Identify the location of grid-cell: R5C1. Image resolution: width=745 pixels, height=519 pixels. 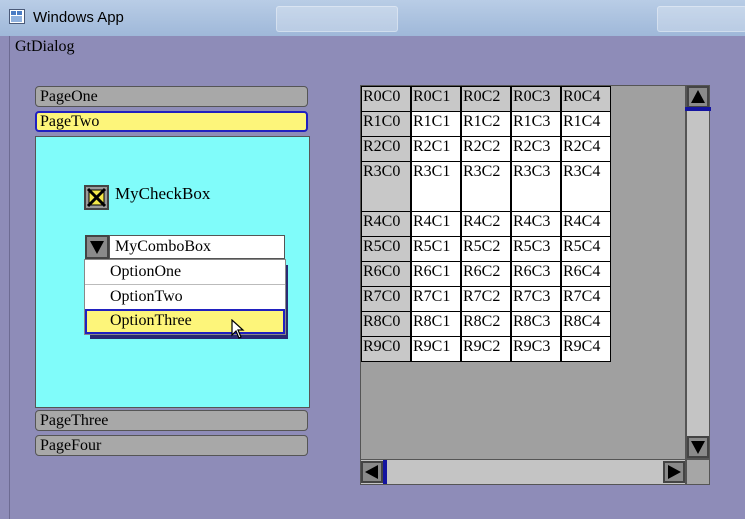
(436, 249).